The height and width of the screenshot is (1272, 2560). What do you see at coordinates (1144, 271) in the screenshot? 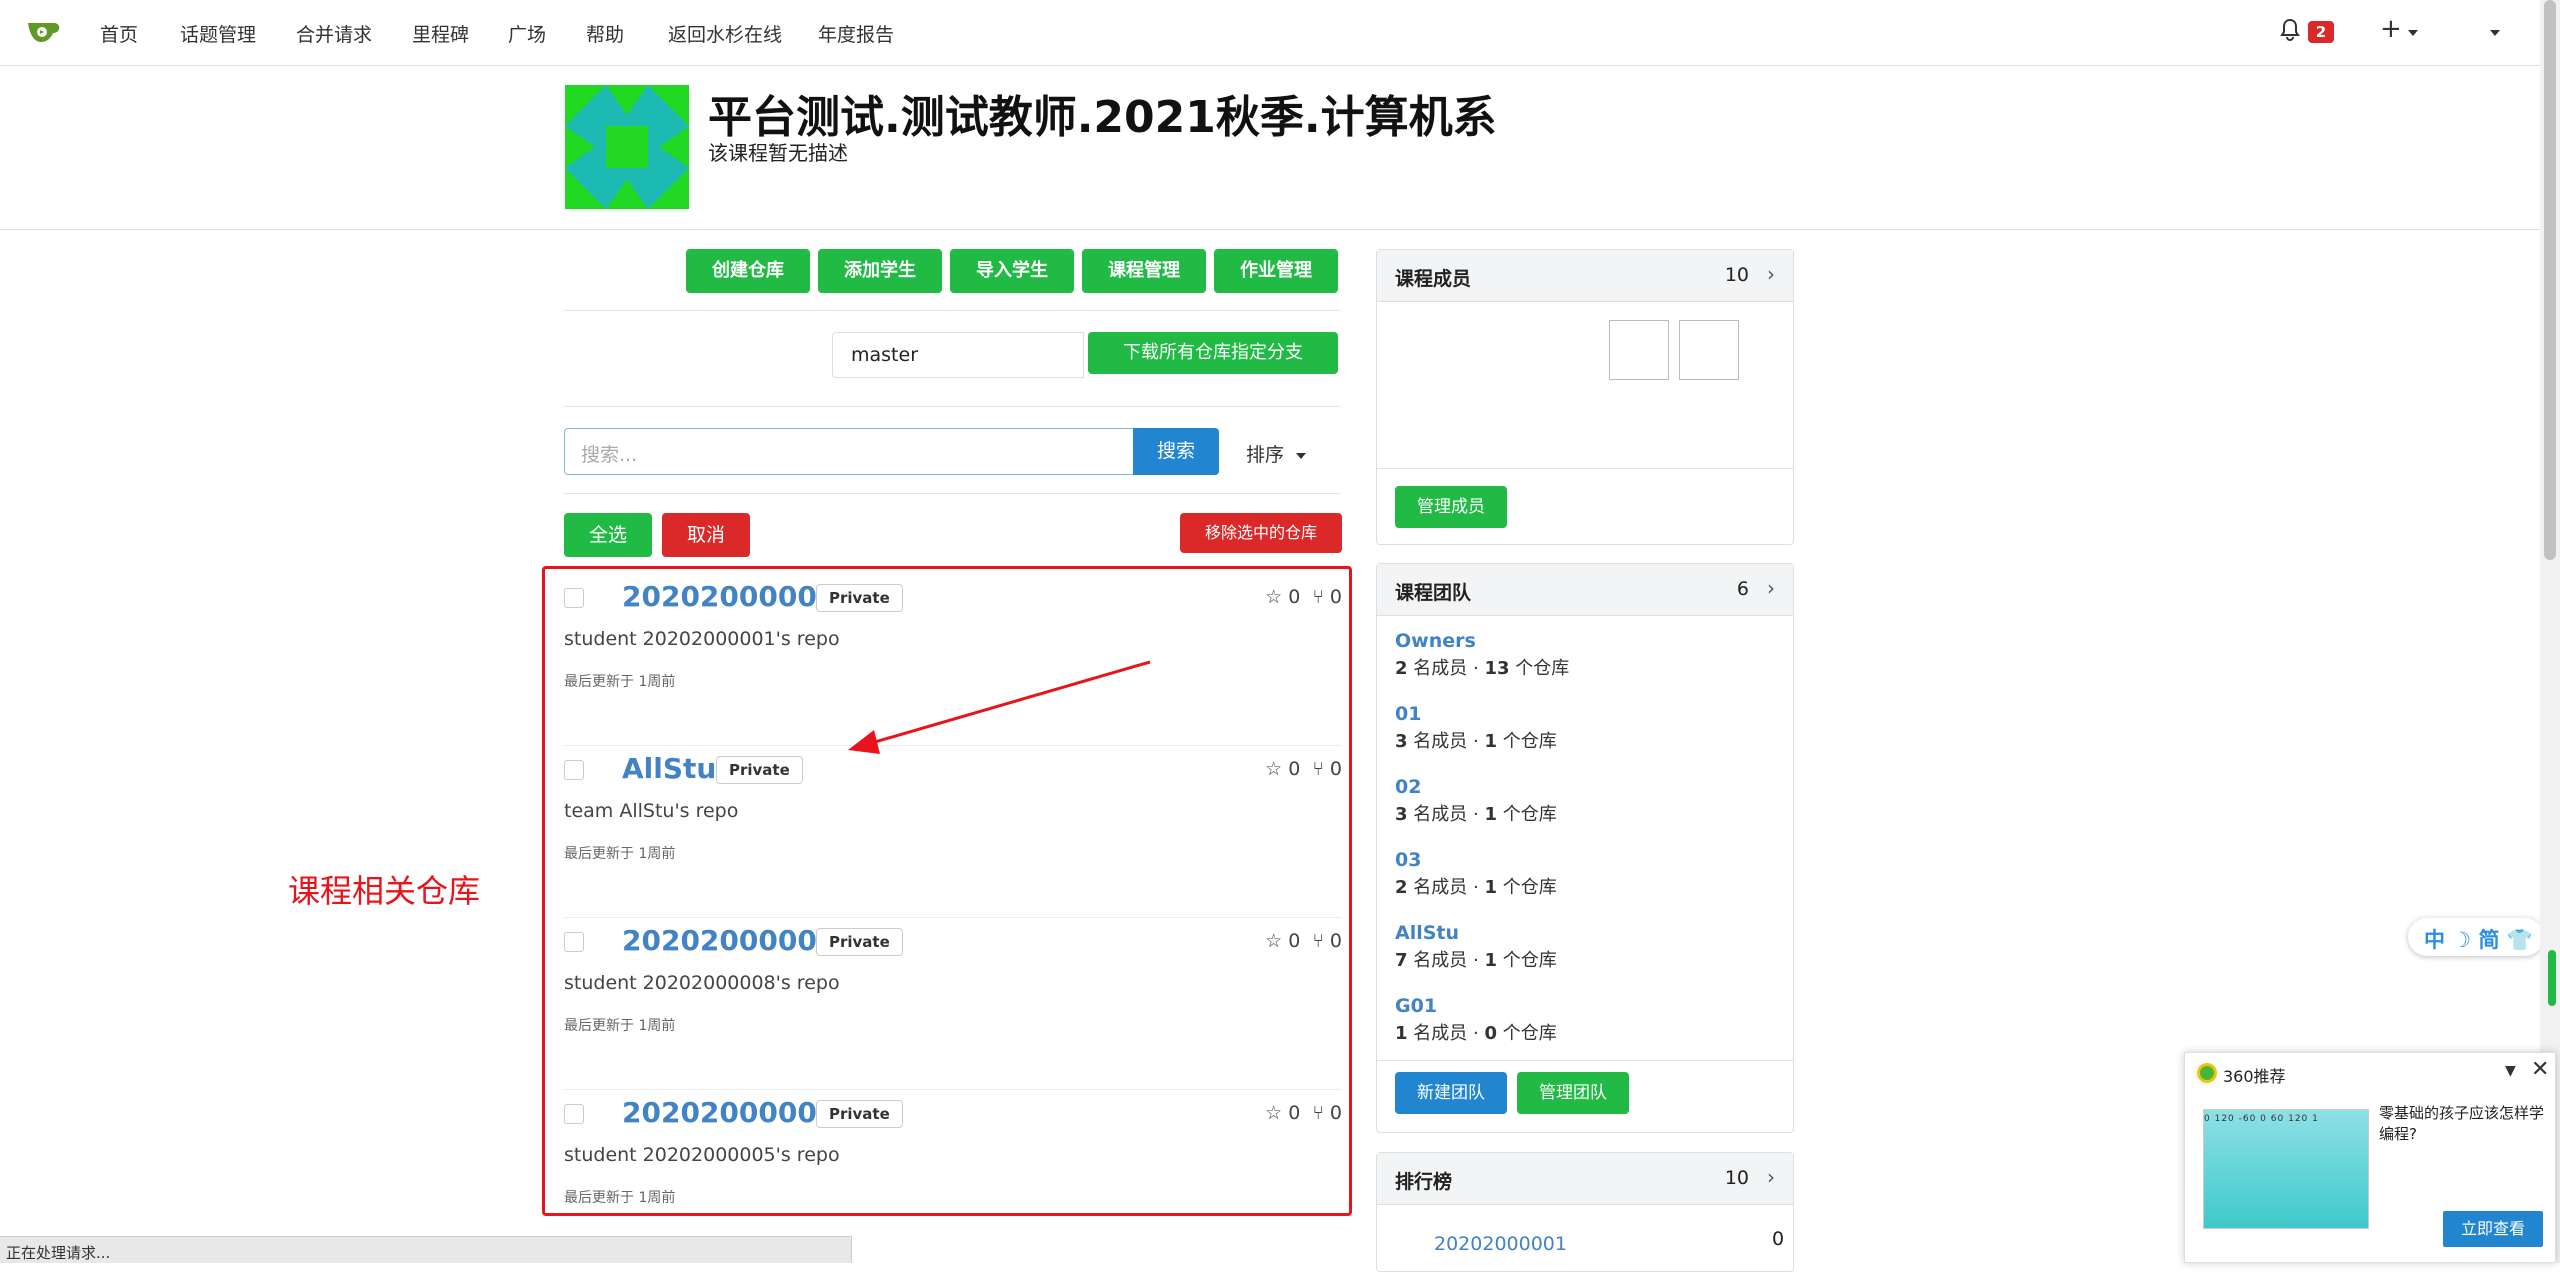
I see `course-manage-button: 课程管理` at bounding box center [1144, 271].